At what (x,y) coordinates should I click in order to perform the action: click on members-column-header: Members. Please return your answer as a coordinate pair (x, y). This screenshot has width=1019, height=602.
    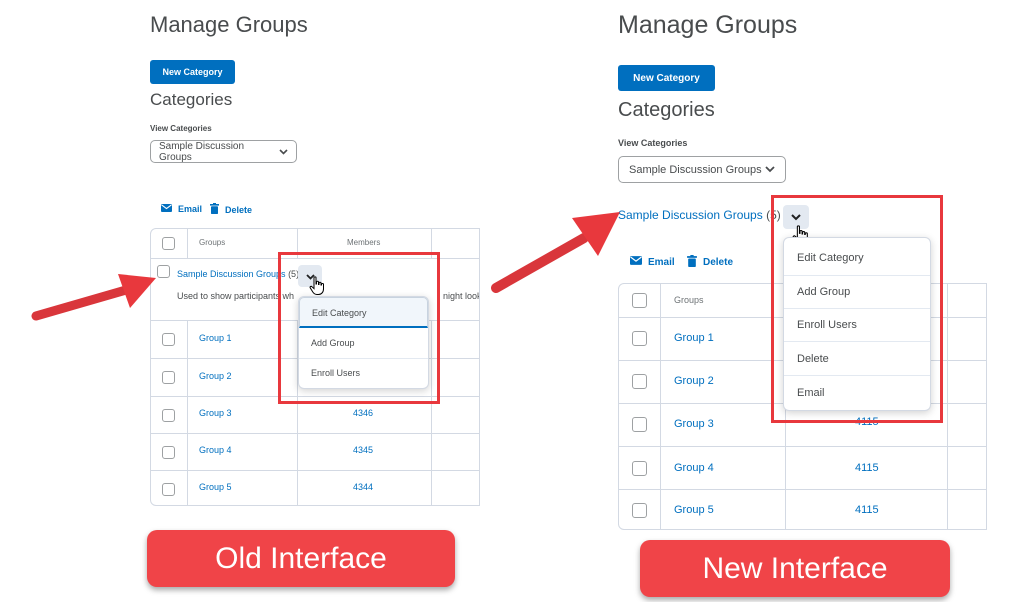
    Looking at the image, I should click on (364, 242).